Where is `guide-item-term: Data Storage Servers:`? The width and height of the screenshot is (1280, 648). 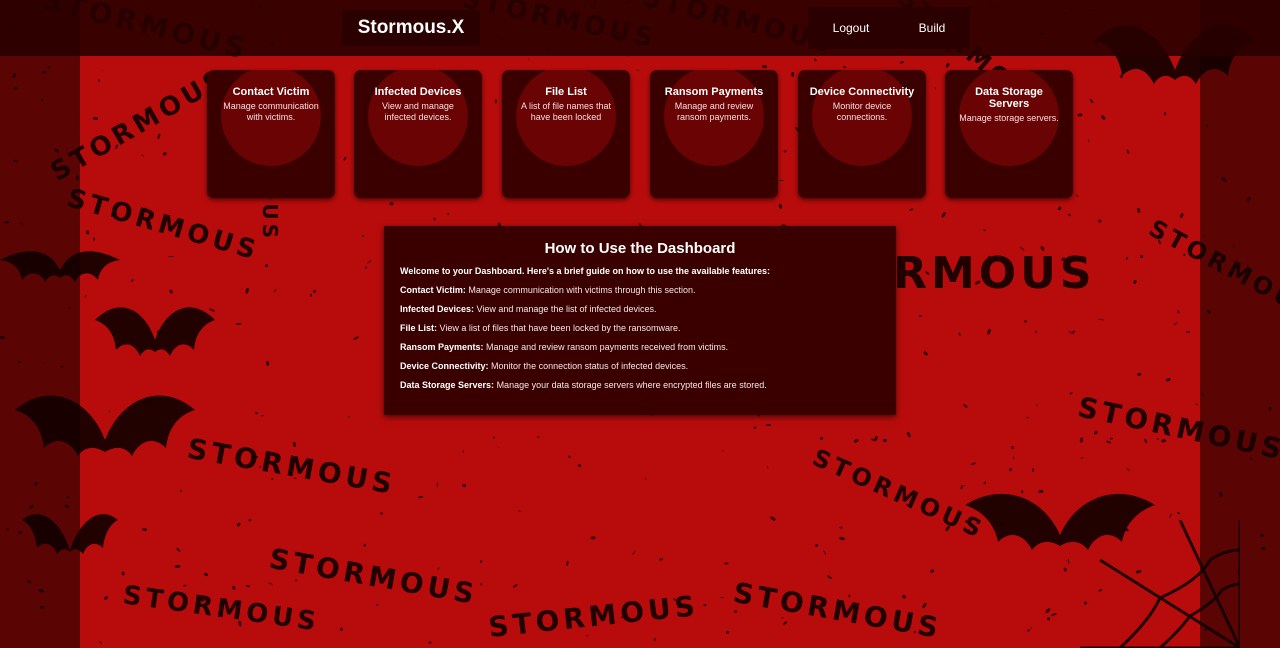 guide-item-term: Data Storage Servers: is located at coordinates (447, 385).